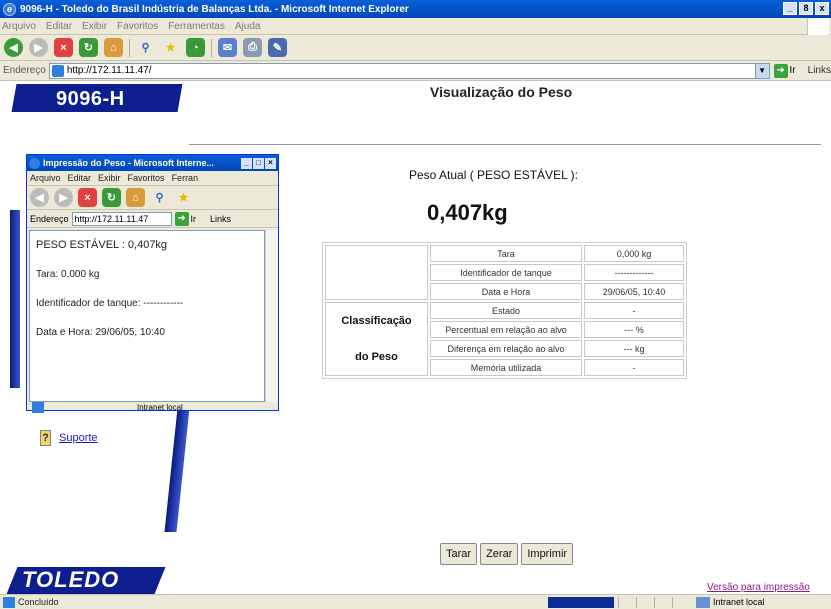 The width and height of the screenshot is (831, 609). I want to click on popup-line: Data e Hora: 29/06/05, 10:40, so click(100, 332).